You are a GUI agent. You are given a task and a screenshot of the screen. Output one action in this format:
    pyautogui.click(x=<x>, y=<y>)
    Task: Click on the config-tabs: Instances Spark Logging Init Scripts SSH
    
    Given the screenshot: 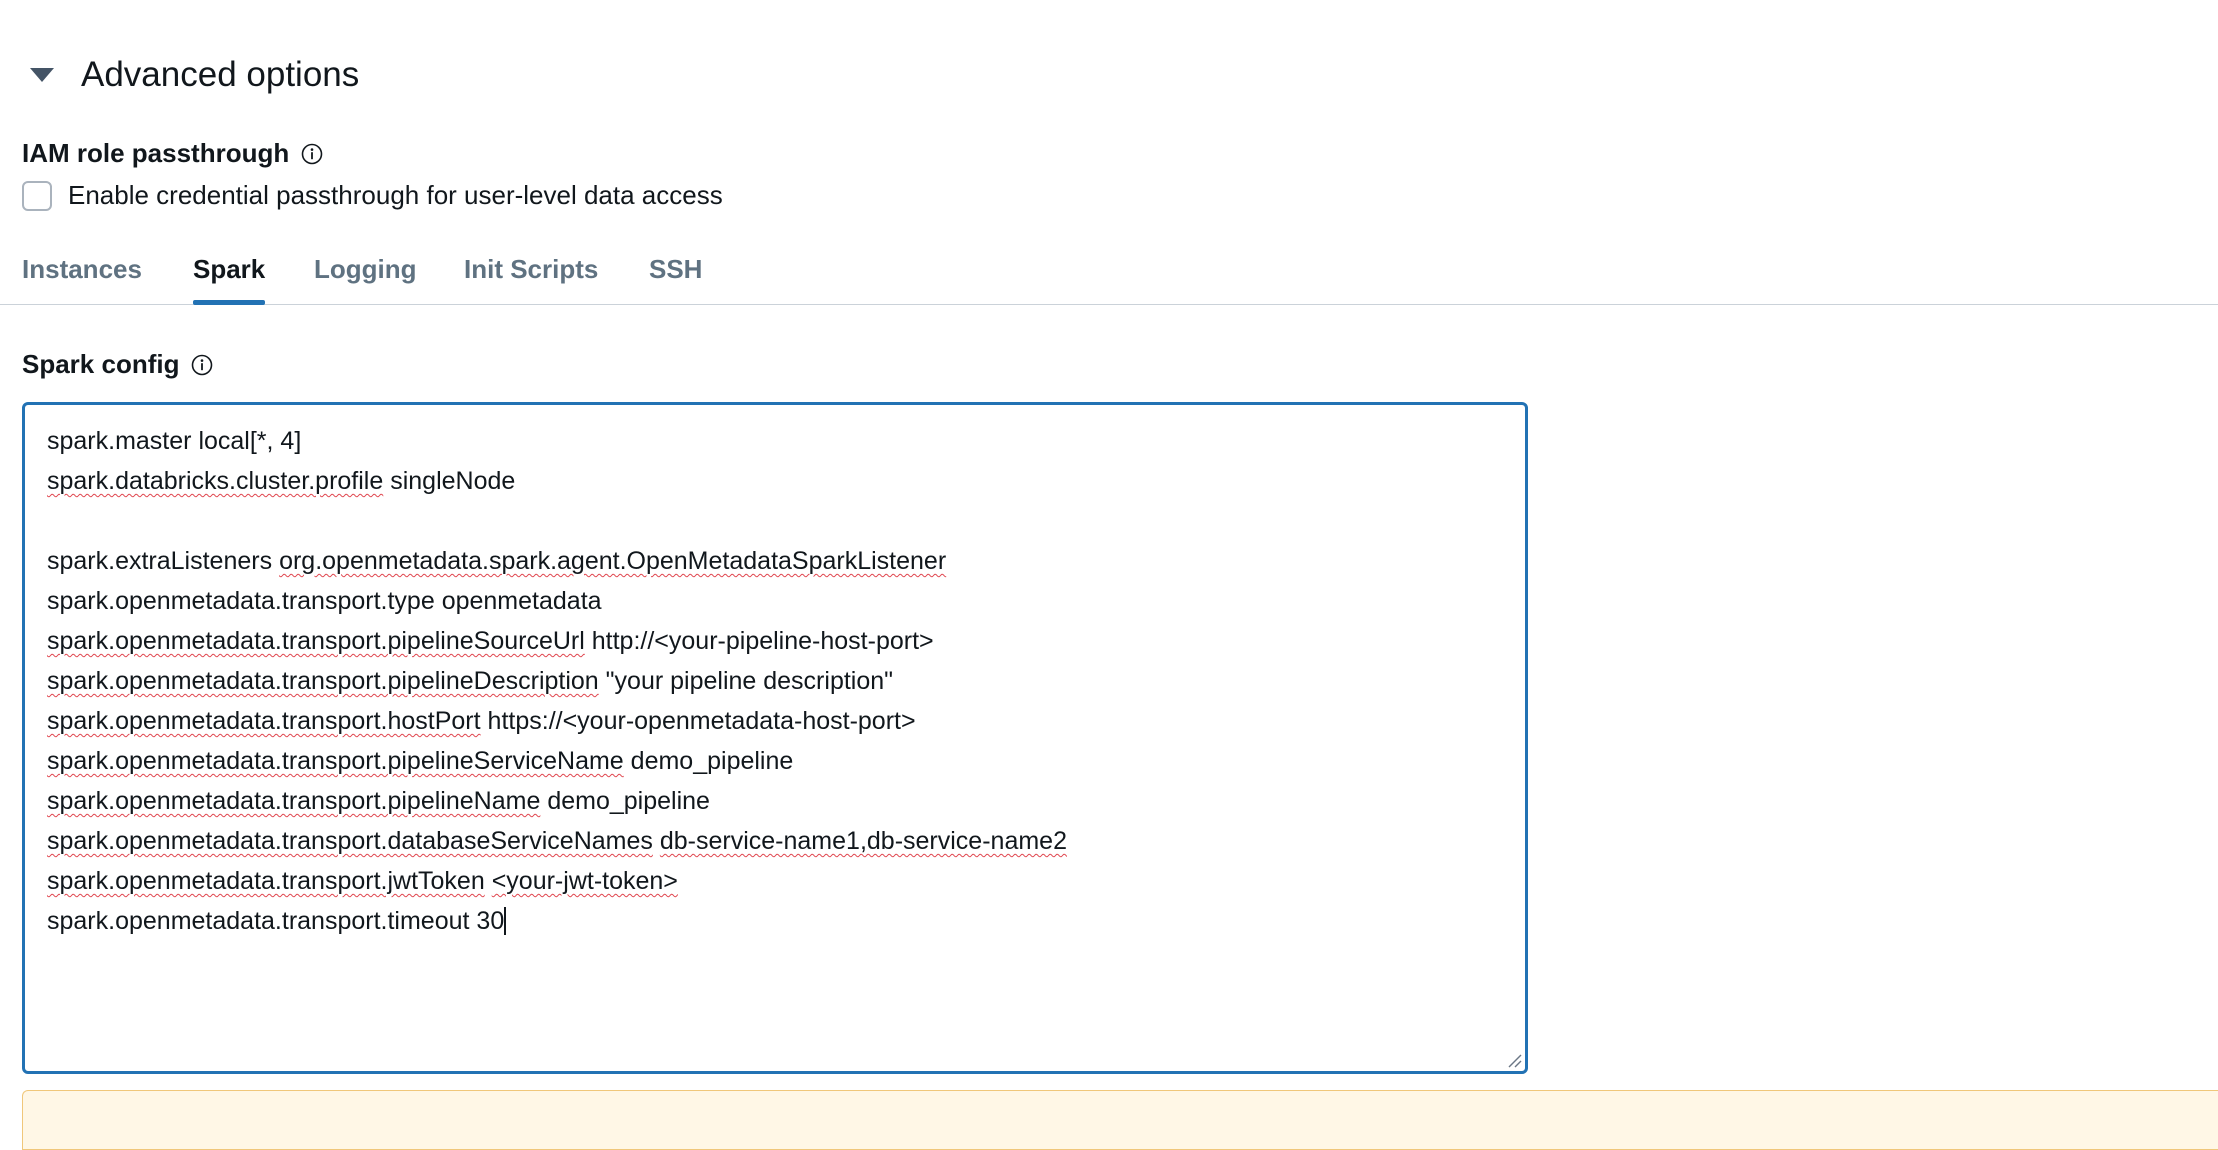 What is the action you would take?
    pyautogui.click(x=1109, y=279)
    